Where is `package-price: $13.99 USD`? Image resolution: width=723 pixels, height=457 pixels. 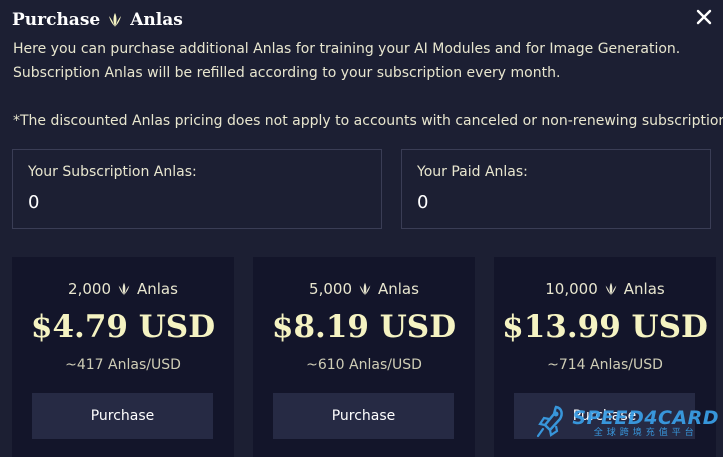 package-price: $13.99 USD is located at coordinates (605, 327).